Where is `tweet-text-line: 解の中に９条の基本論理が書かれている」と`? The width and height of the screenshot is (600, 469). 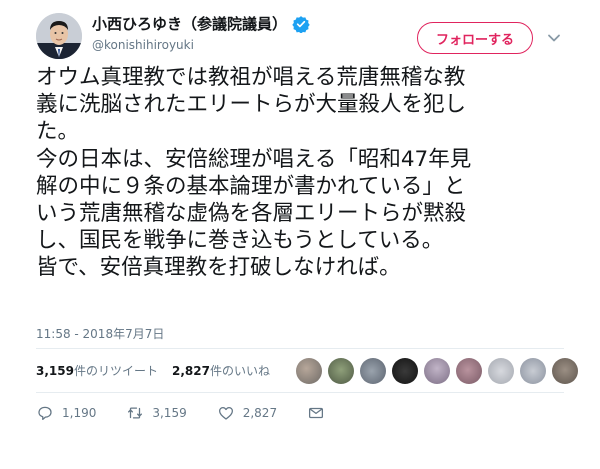 tweet-text-line: 解の中に９条の基本論理が書かれている」と is located at coordinates (251, 186).